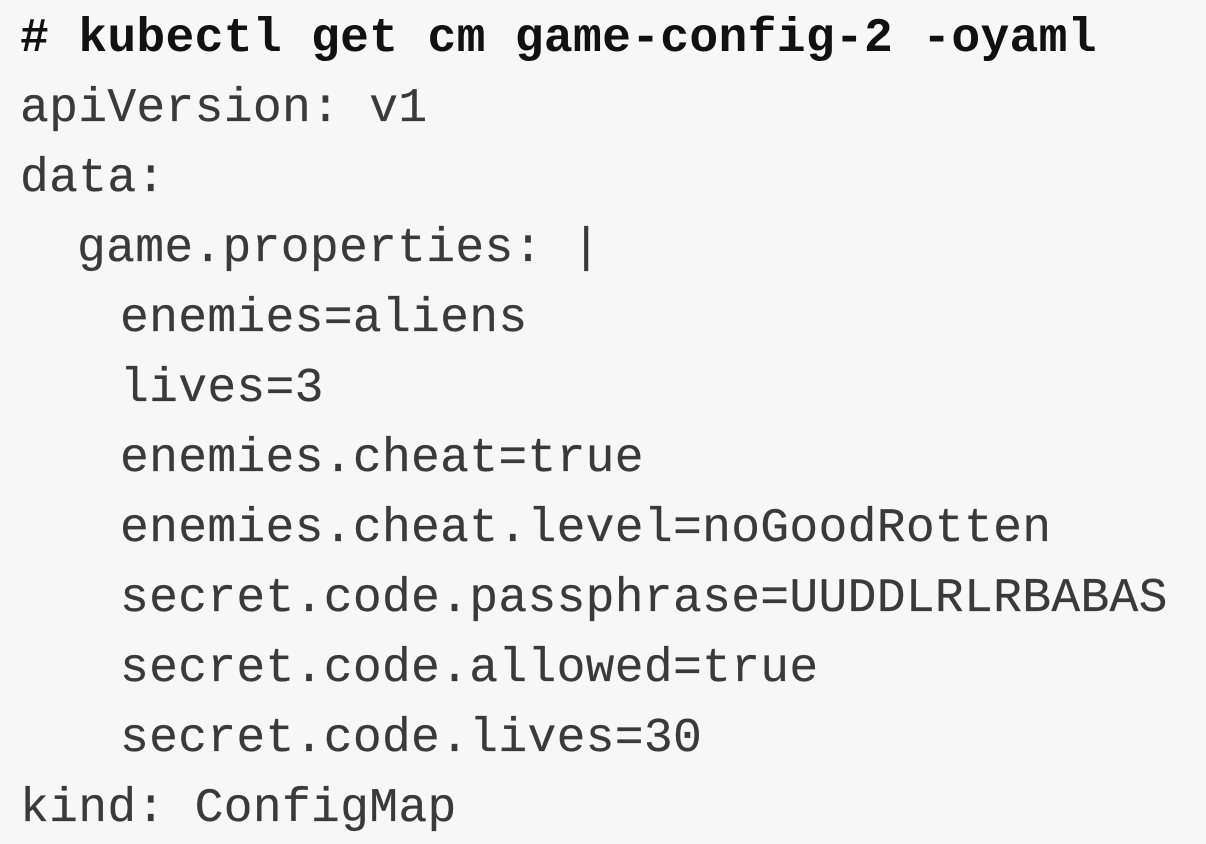 This screenshot has height=844, width=1206. I want to click on yaml-data-key-line: data:, so click(93, 179).